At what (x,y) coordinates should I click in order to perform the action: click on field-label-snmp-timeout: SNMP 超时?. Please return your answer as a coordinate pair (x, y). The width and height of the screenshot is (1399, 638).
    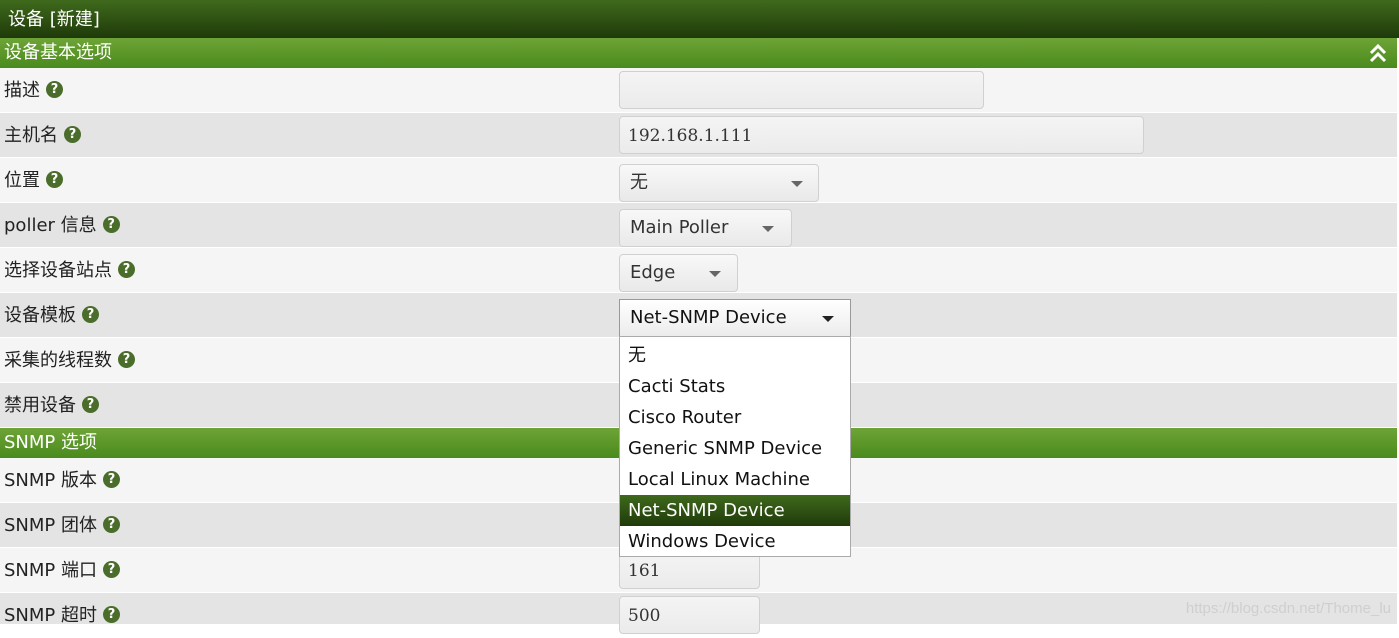
    Looking at the image, I should click on (62, 615).